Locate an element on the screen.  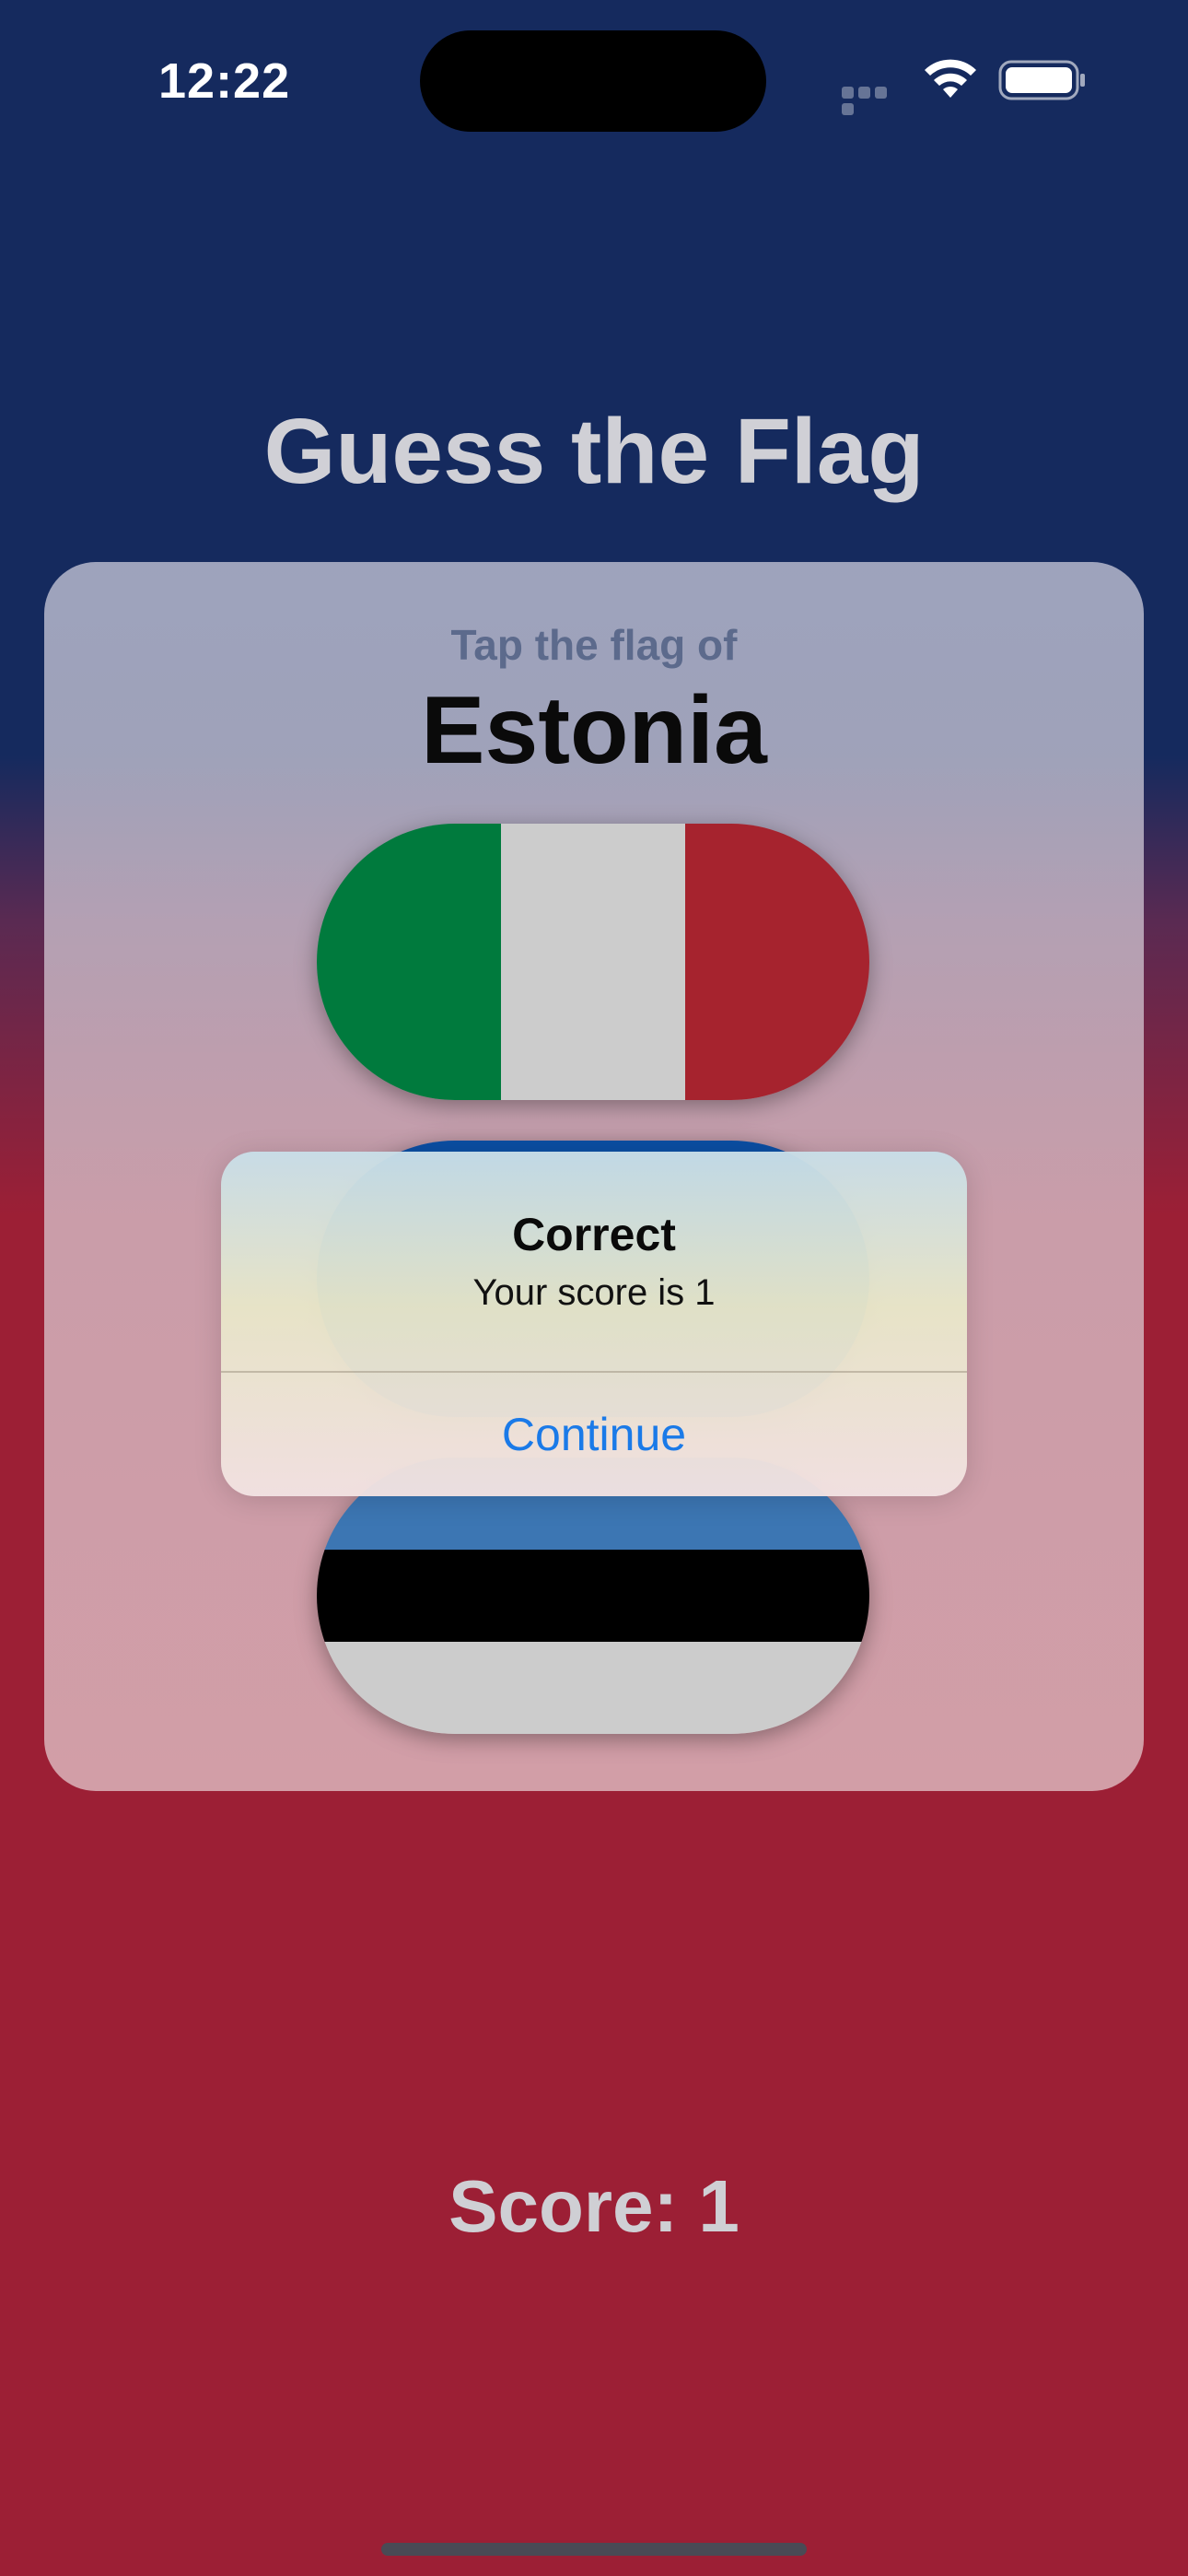
dynamic-island is located at coordinates (593, 81).